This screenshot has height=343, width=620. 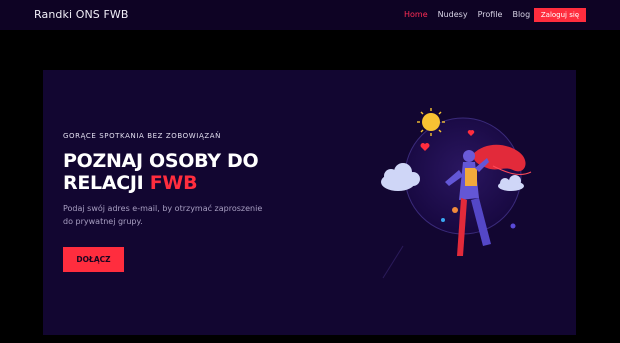 What do you see at coordinates (560, 15) in the screenshot?
I see `login-button: Zaloguj się` at bounding box center [560, 15].